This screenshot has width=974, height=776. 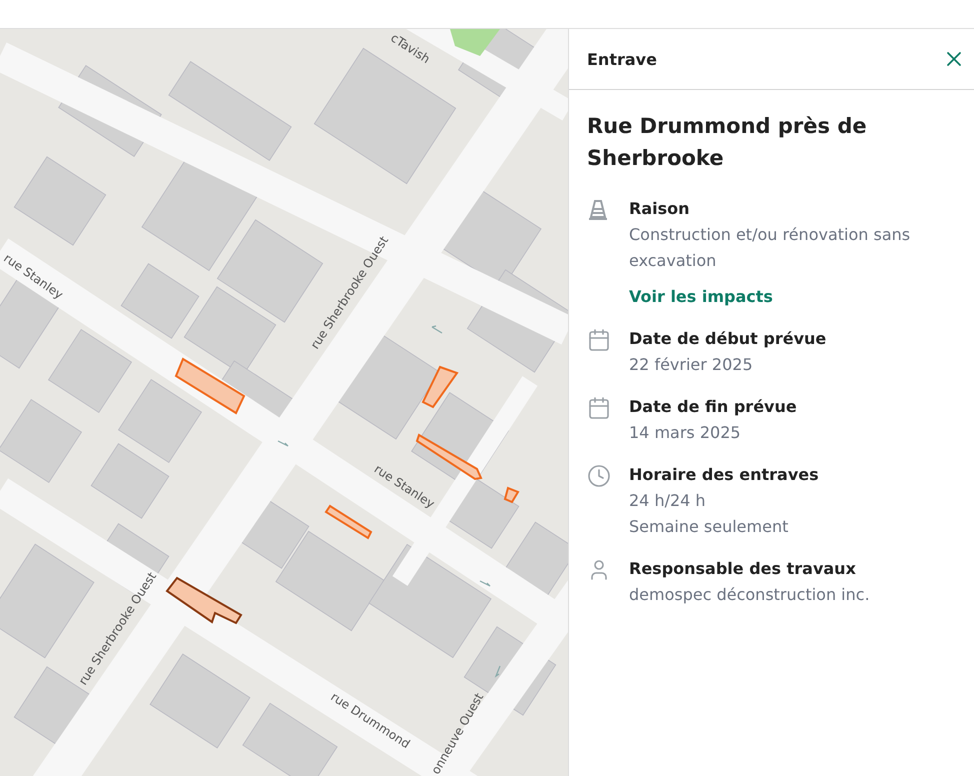 I want to click on closure-zone, so click(x=204, y=600).